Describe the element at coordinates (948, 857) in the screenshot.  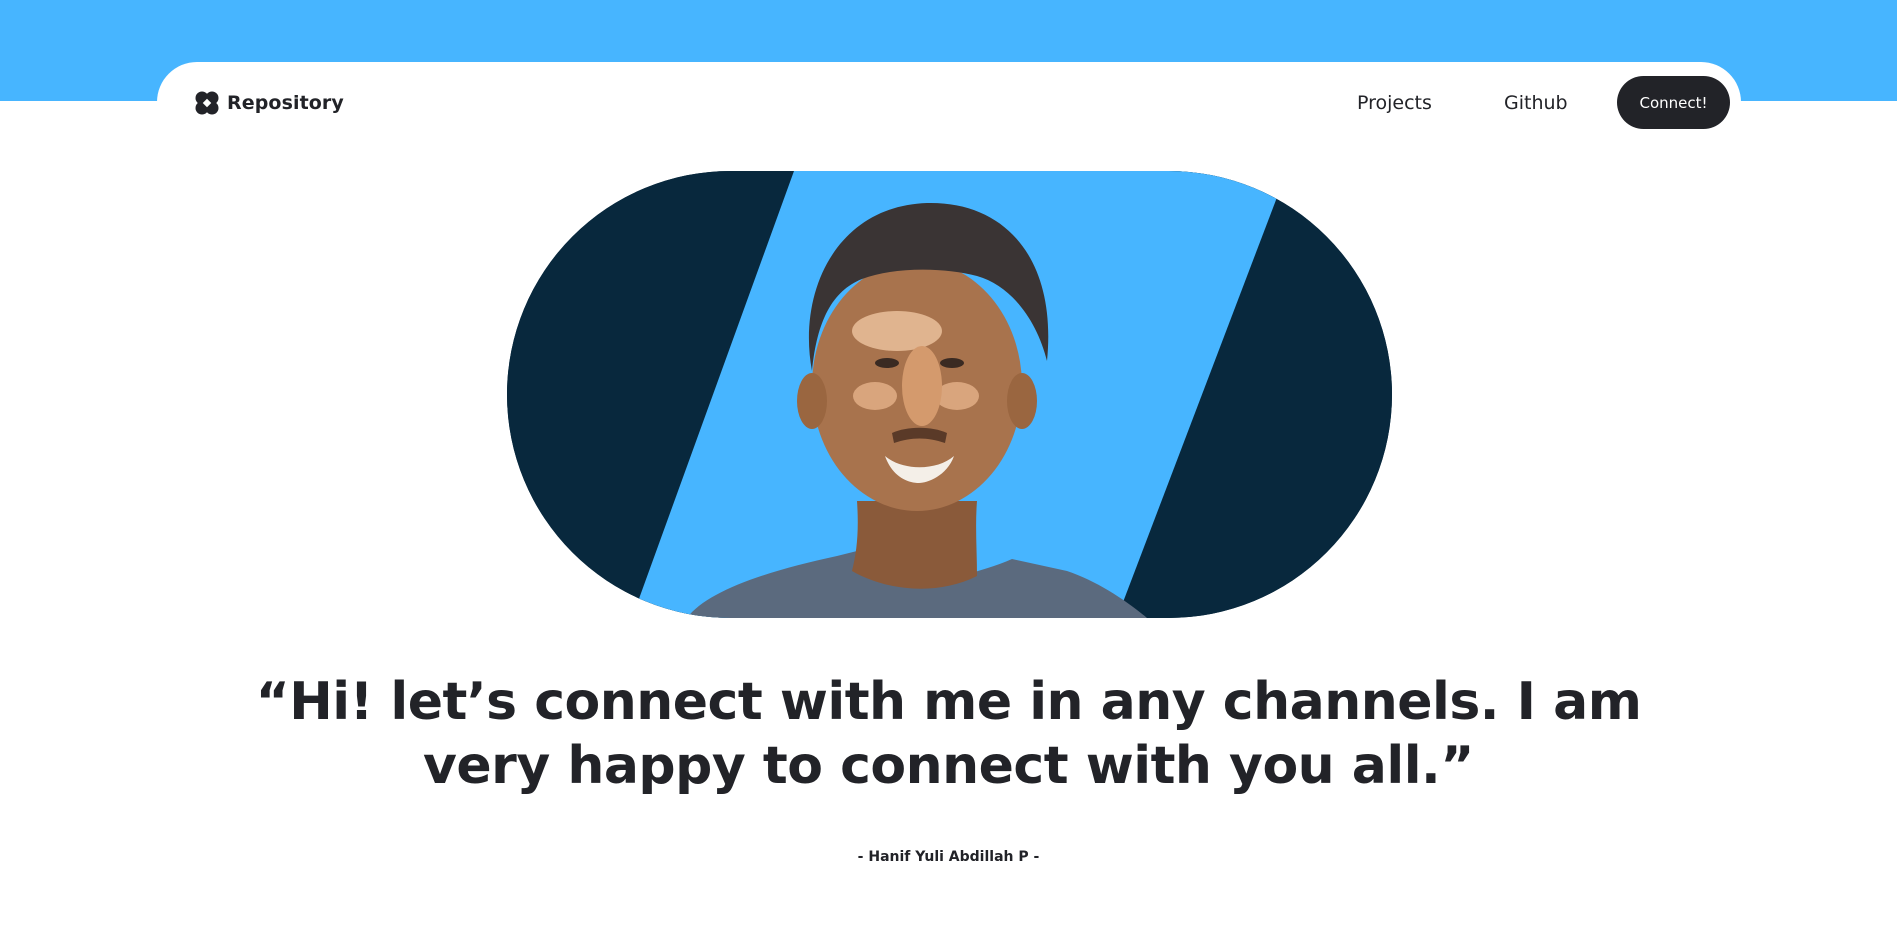
I see `quote-author: - Hanif Yuli Abdillah P -` at that location.